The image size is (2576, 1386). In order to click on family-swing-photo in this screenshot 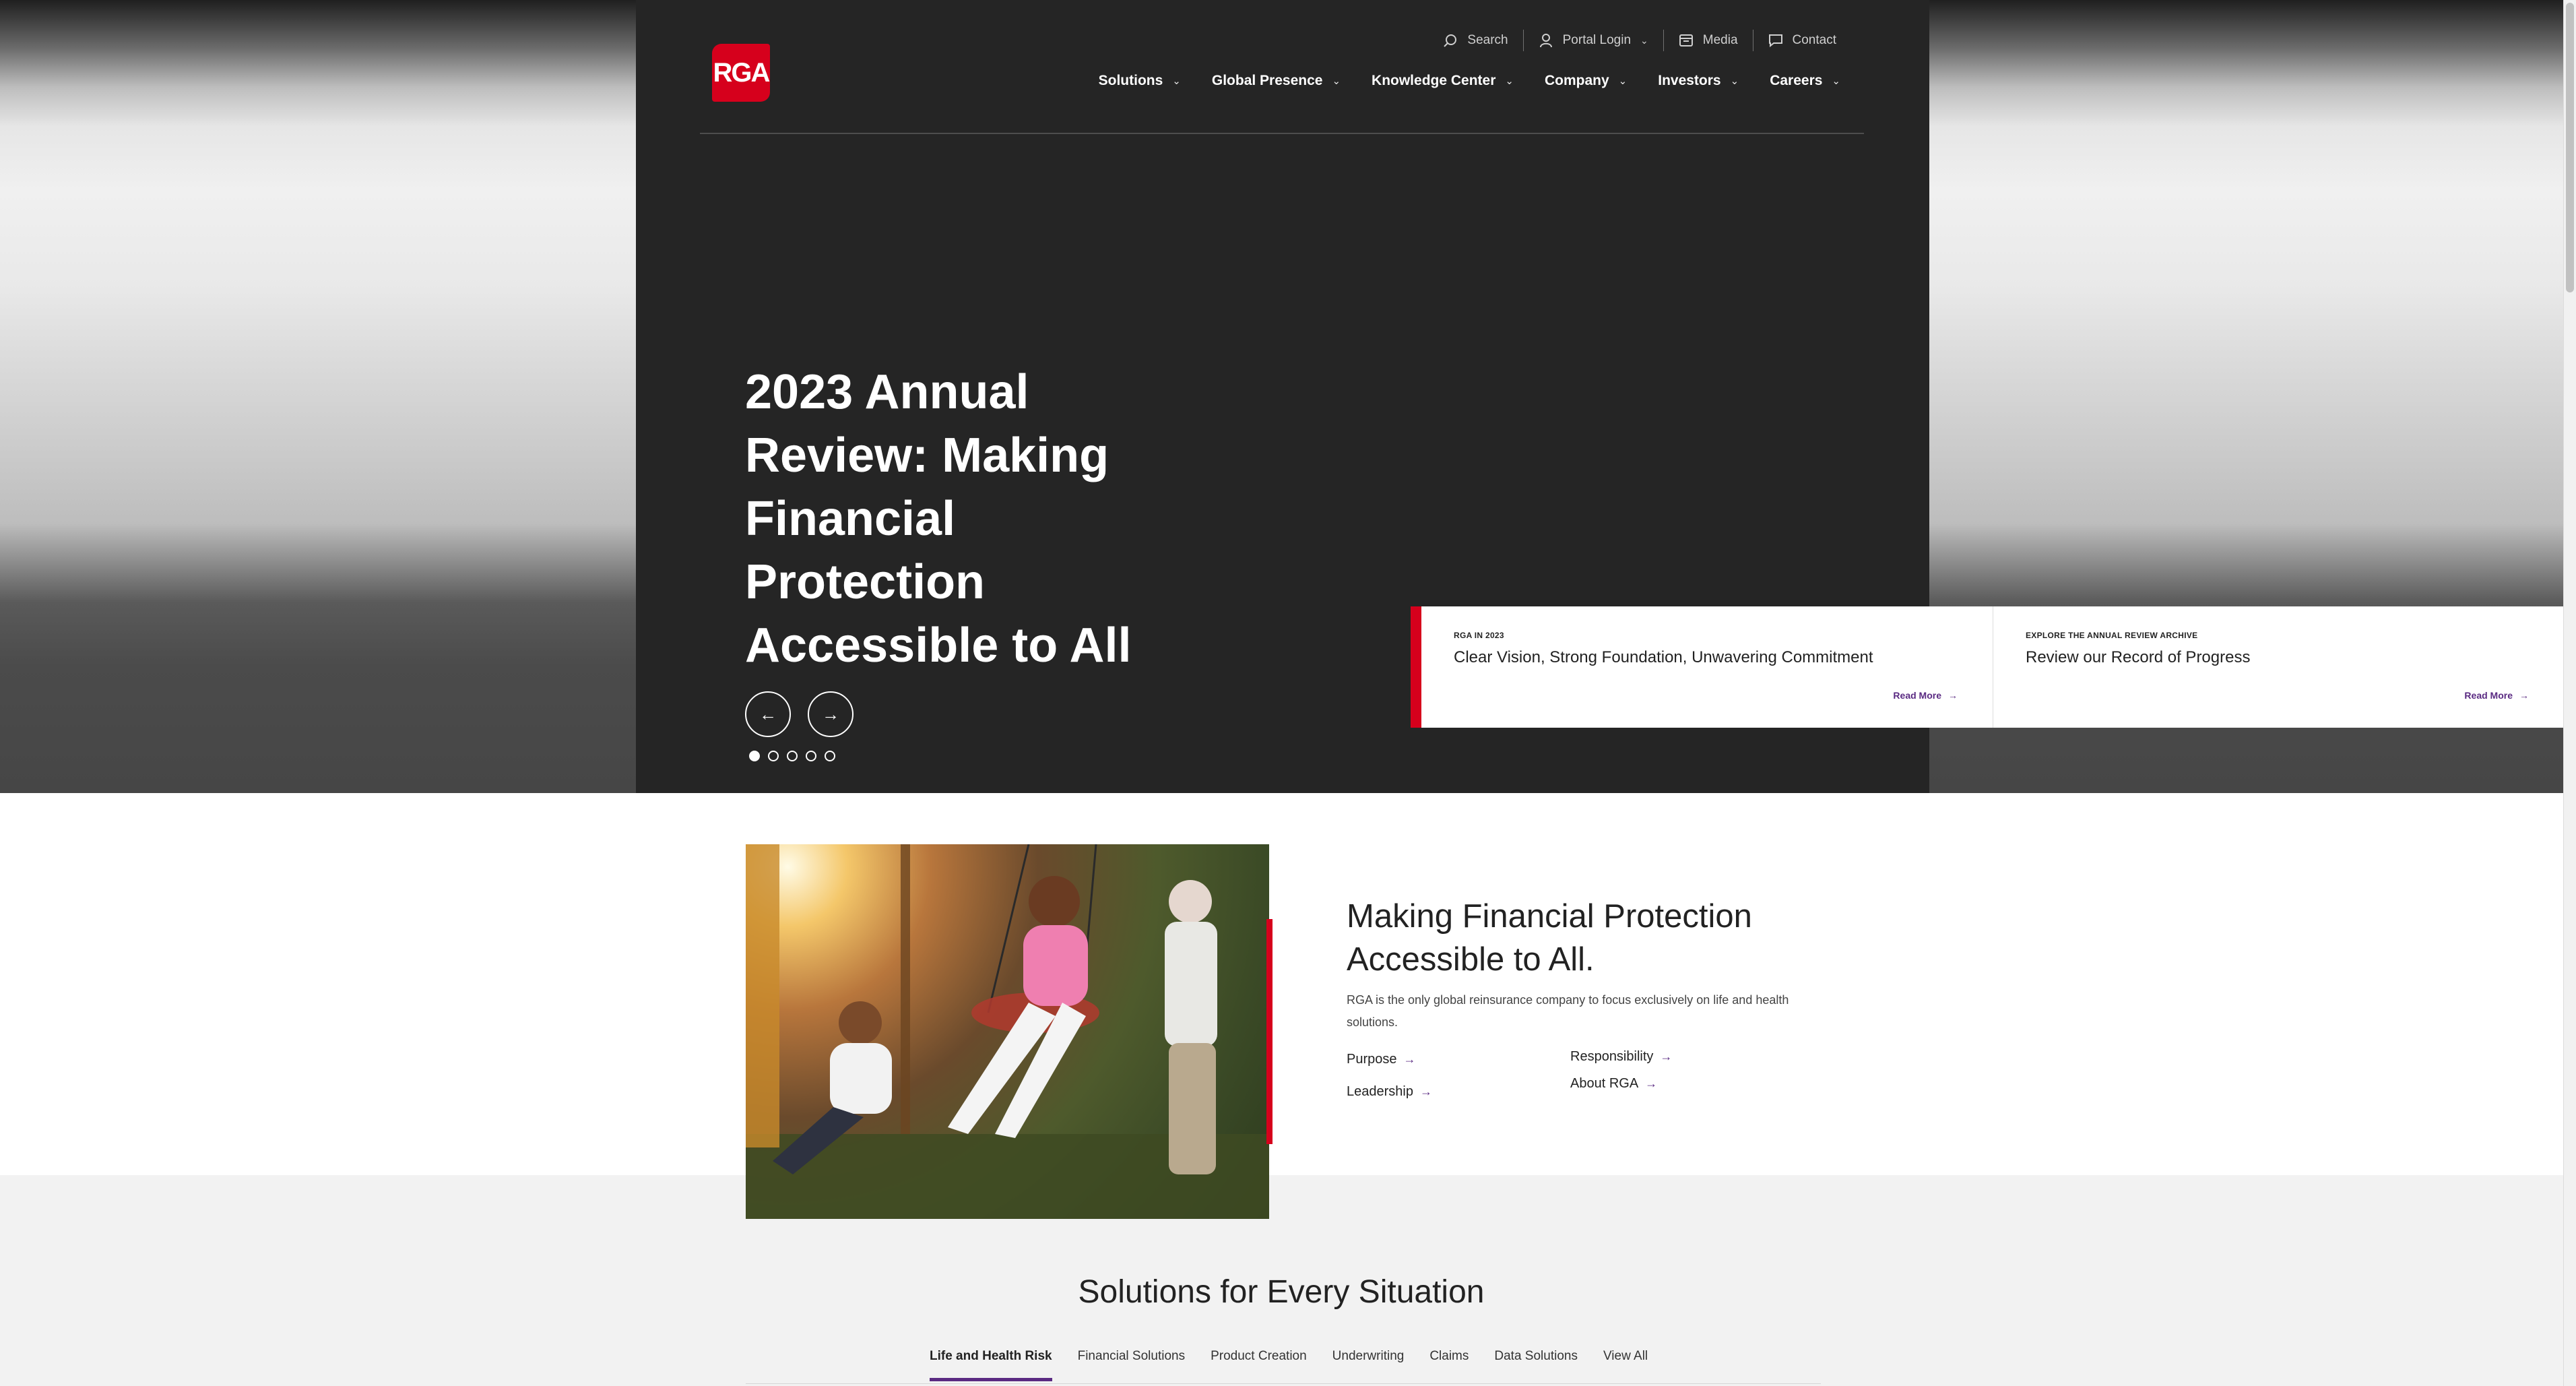, I will do `click(1007, 1031)`.